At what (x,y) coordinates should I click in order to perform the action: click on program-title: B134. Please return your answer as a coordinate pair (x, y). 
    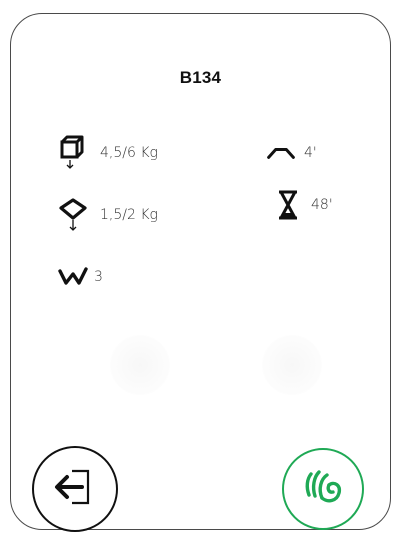
    Looking at the image, I should click on (200, 77).